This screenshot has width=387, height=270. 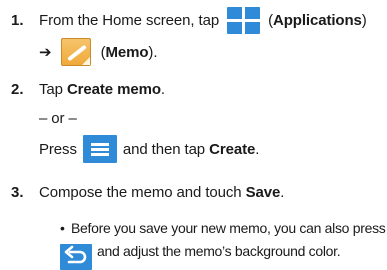 What do you see at coordinates (58, 118) in the screenshot?
I see `or-separator: – or –` at bounding box center [58, 118].